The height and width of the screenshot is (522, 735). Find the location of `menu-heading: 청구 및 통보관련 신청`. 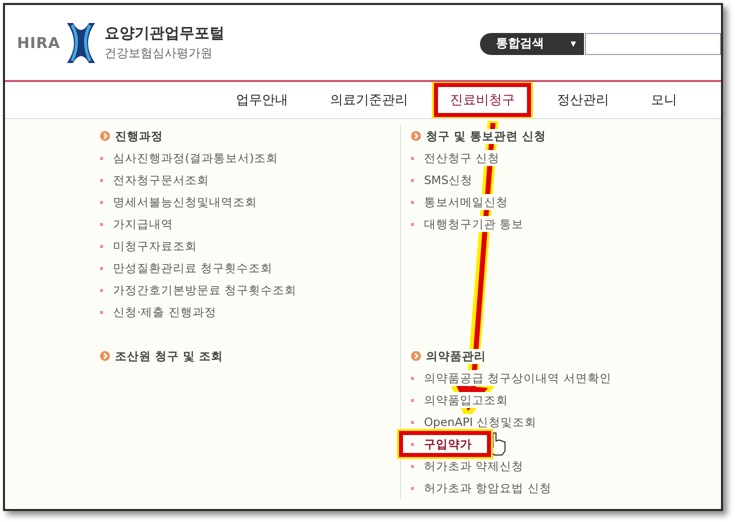

menu-heading: 청구 및 통보관련 신청 is located at coordinates (486, 136).